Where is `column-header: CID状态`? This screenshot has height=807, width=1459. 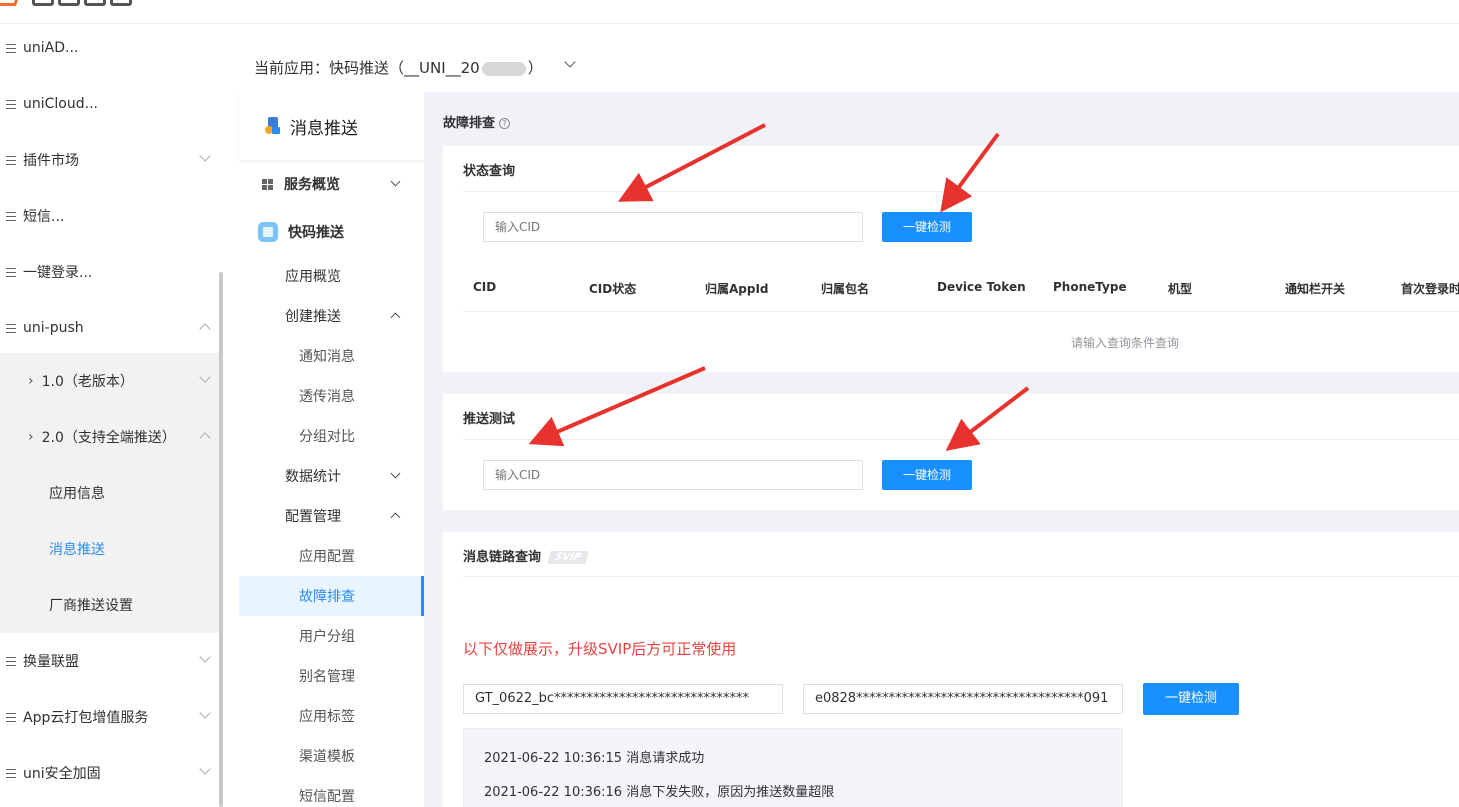 column-header: CID状态 is located at coordinates (613, 289).